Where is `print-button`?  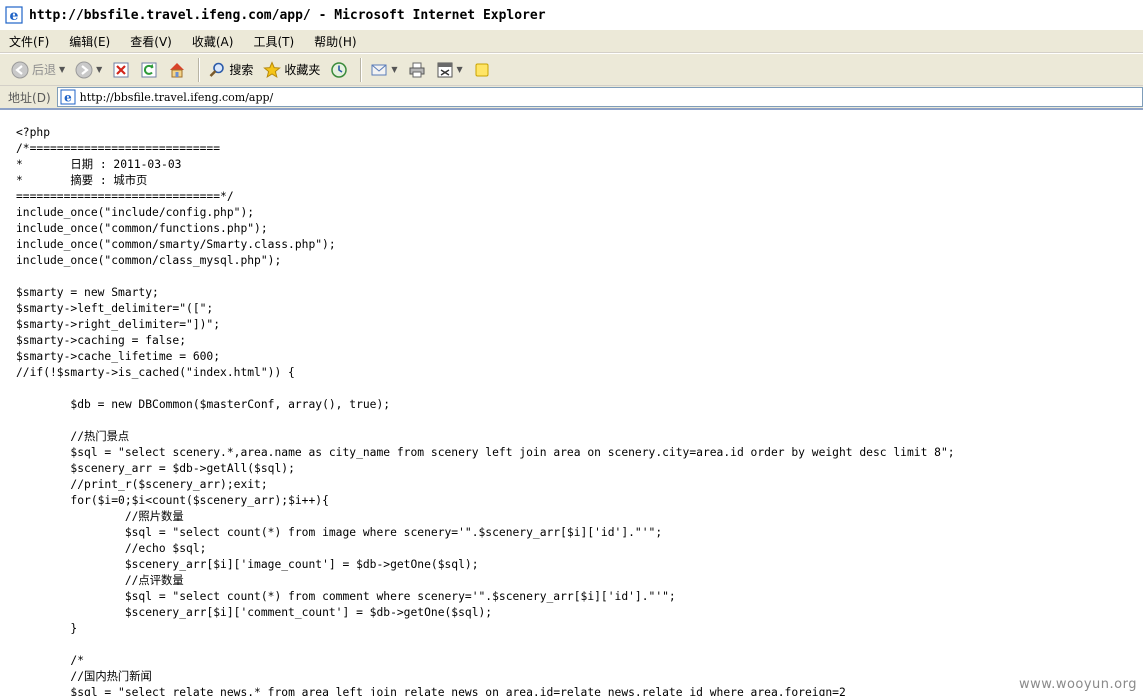 print-button is located at coordinates (417, 70).